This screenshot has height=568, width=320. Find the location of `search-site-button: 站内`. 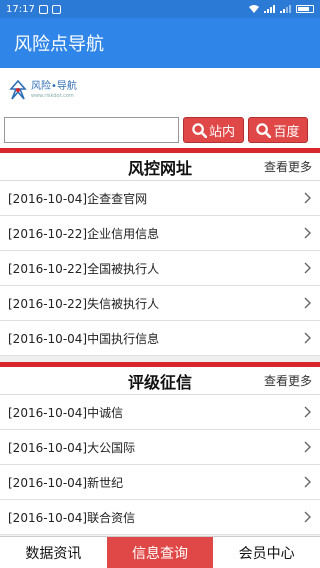

search-site-button: 站内 is located at coordinates (213, 130).